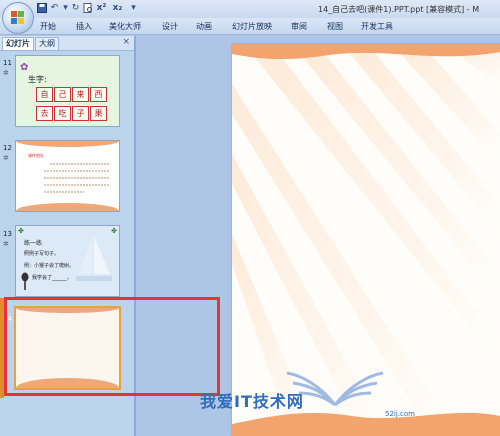 The height and width of the screenshot is (436, 500). I want to click on window-title: 14_自己去吧(课件1).PPT.ppt [兼容模式] - M, so click(399, 9).